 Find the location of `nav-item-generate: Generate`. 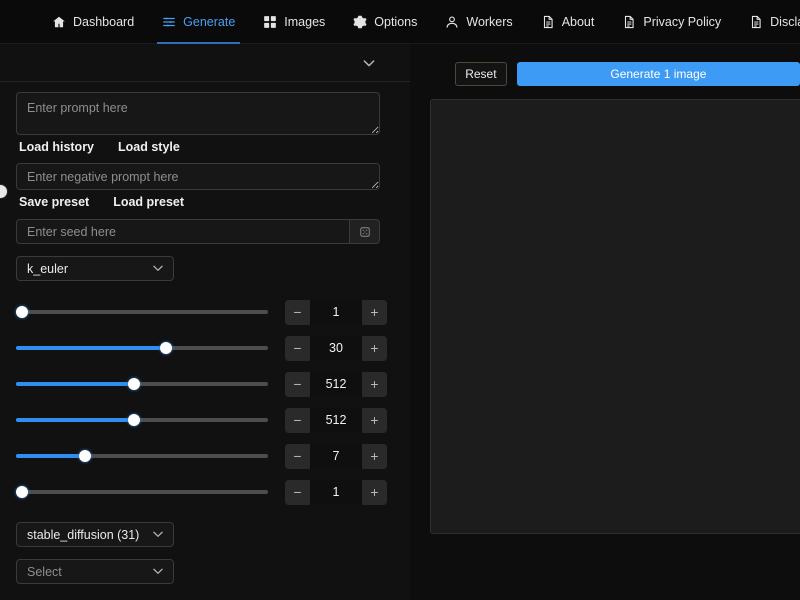

nav-item-generate: Generate is located at coordinates (198, 22).